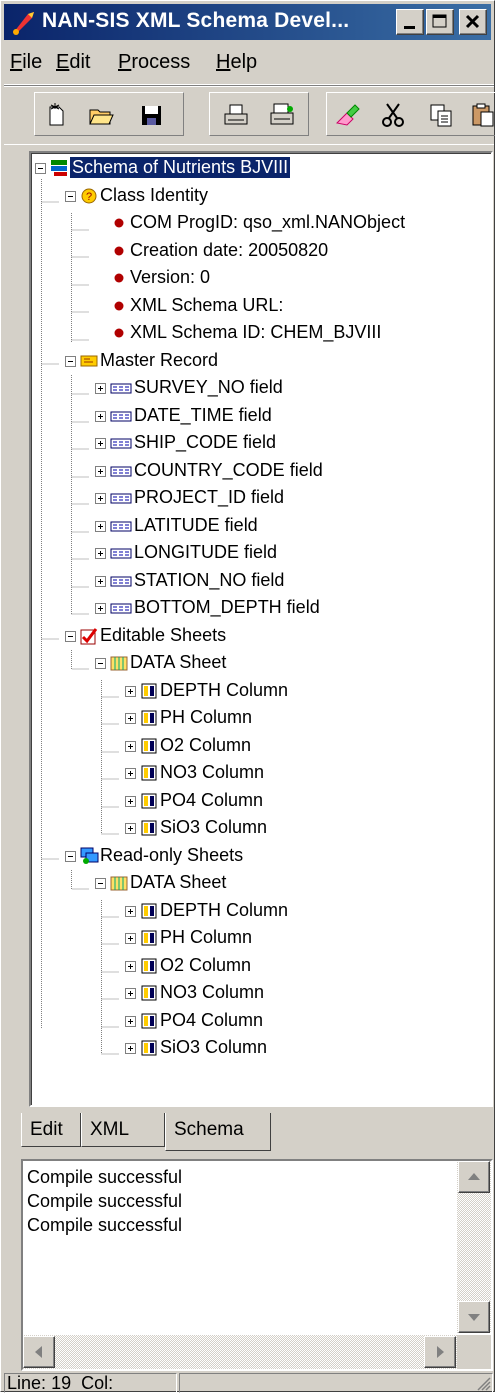 The image size is (495, 1393). Describe the element at coordinates (259, 306) in the screenshot. I see `tree-node-property: XML Schema URL:` at that location.